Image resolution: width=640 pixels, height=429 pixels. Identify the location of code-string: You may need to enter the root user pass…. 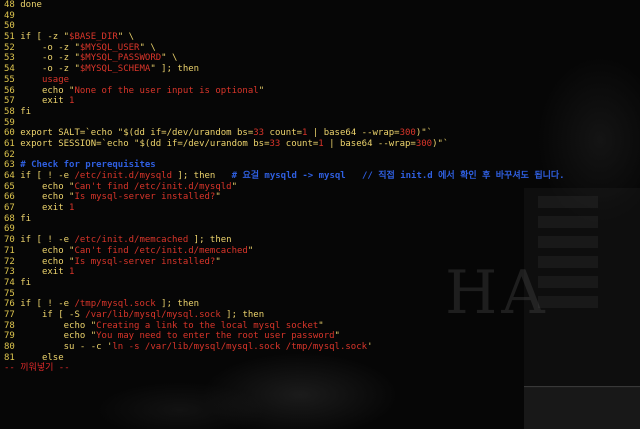
(215, 336).